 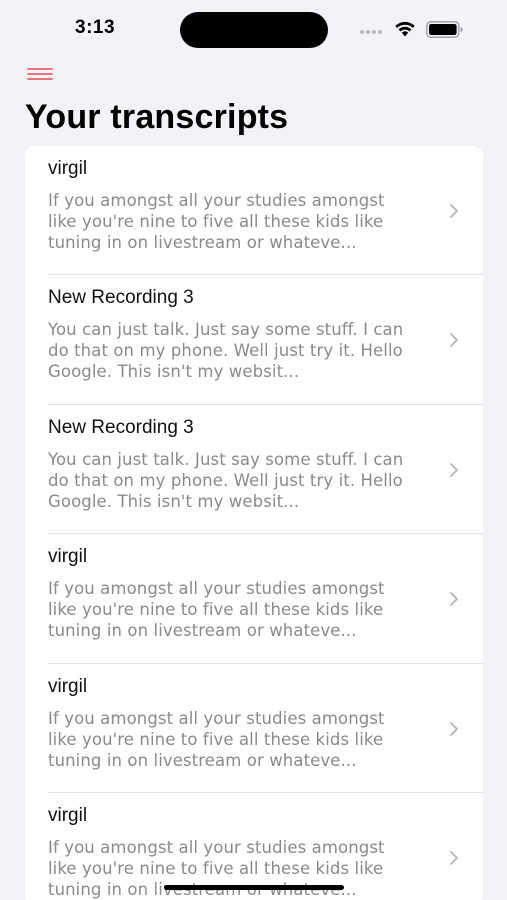 I want to click on home-indicator, so click(x=254, y=887).